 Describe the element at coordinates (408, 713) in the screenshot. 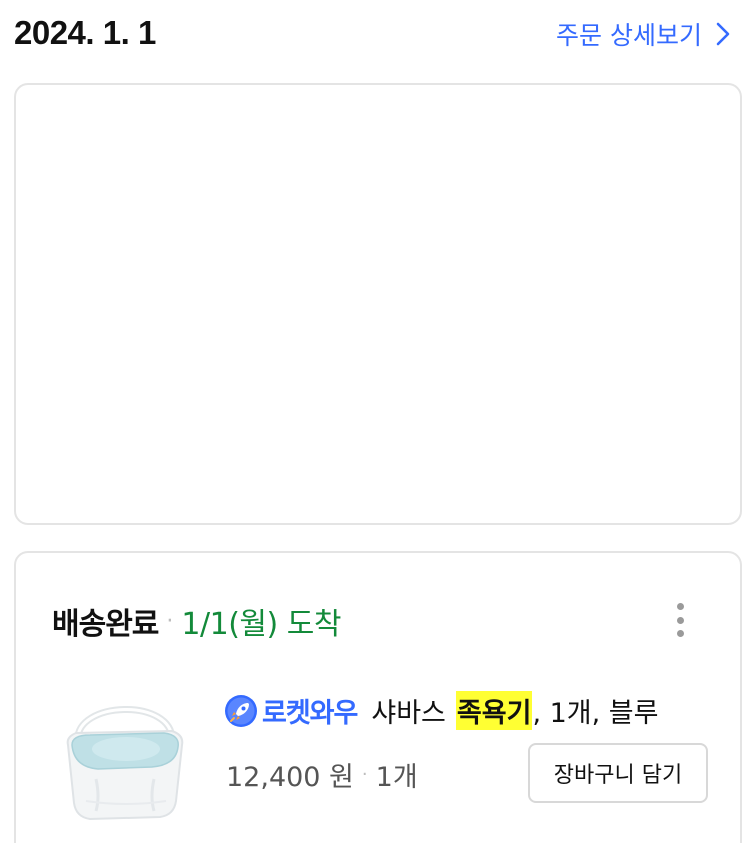

I see `product-name-prefix: 샤바스` at that location.